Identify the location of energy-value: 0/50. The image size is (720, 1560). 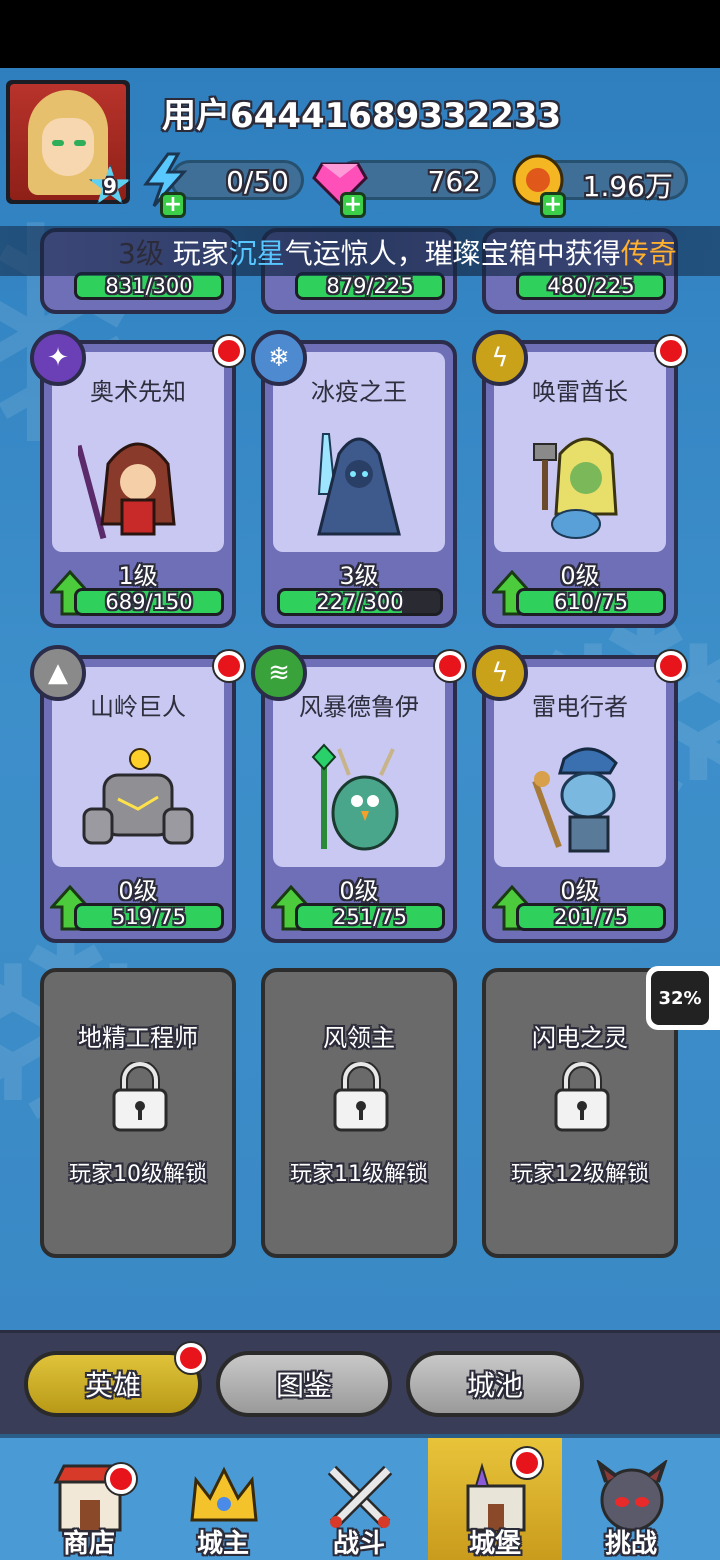
(257, 181).